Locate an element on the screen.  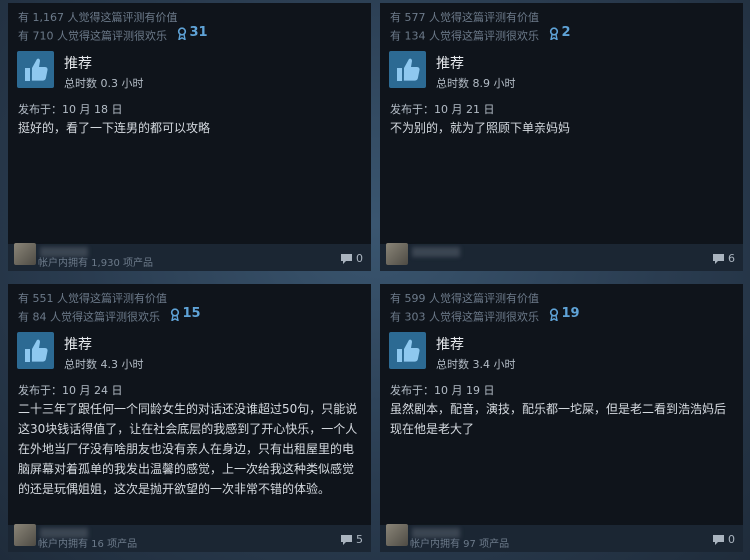
comment-count: 5 is located at coordinates (359, 539).